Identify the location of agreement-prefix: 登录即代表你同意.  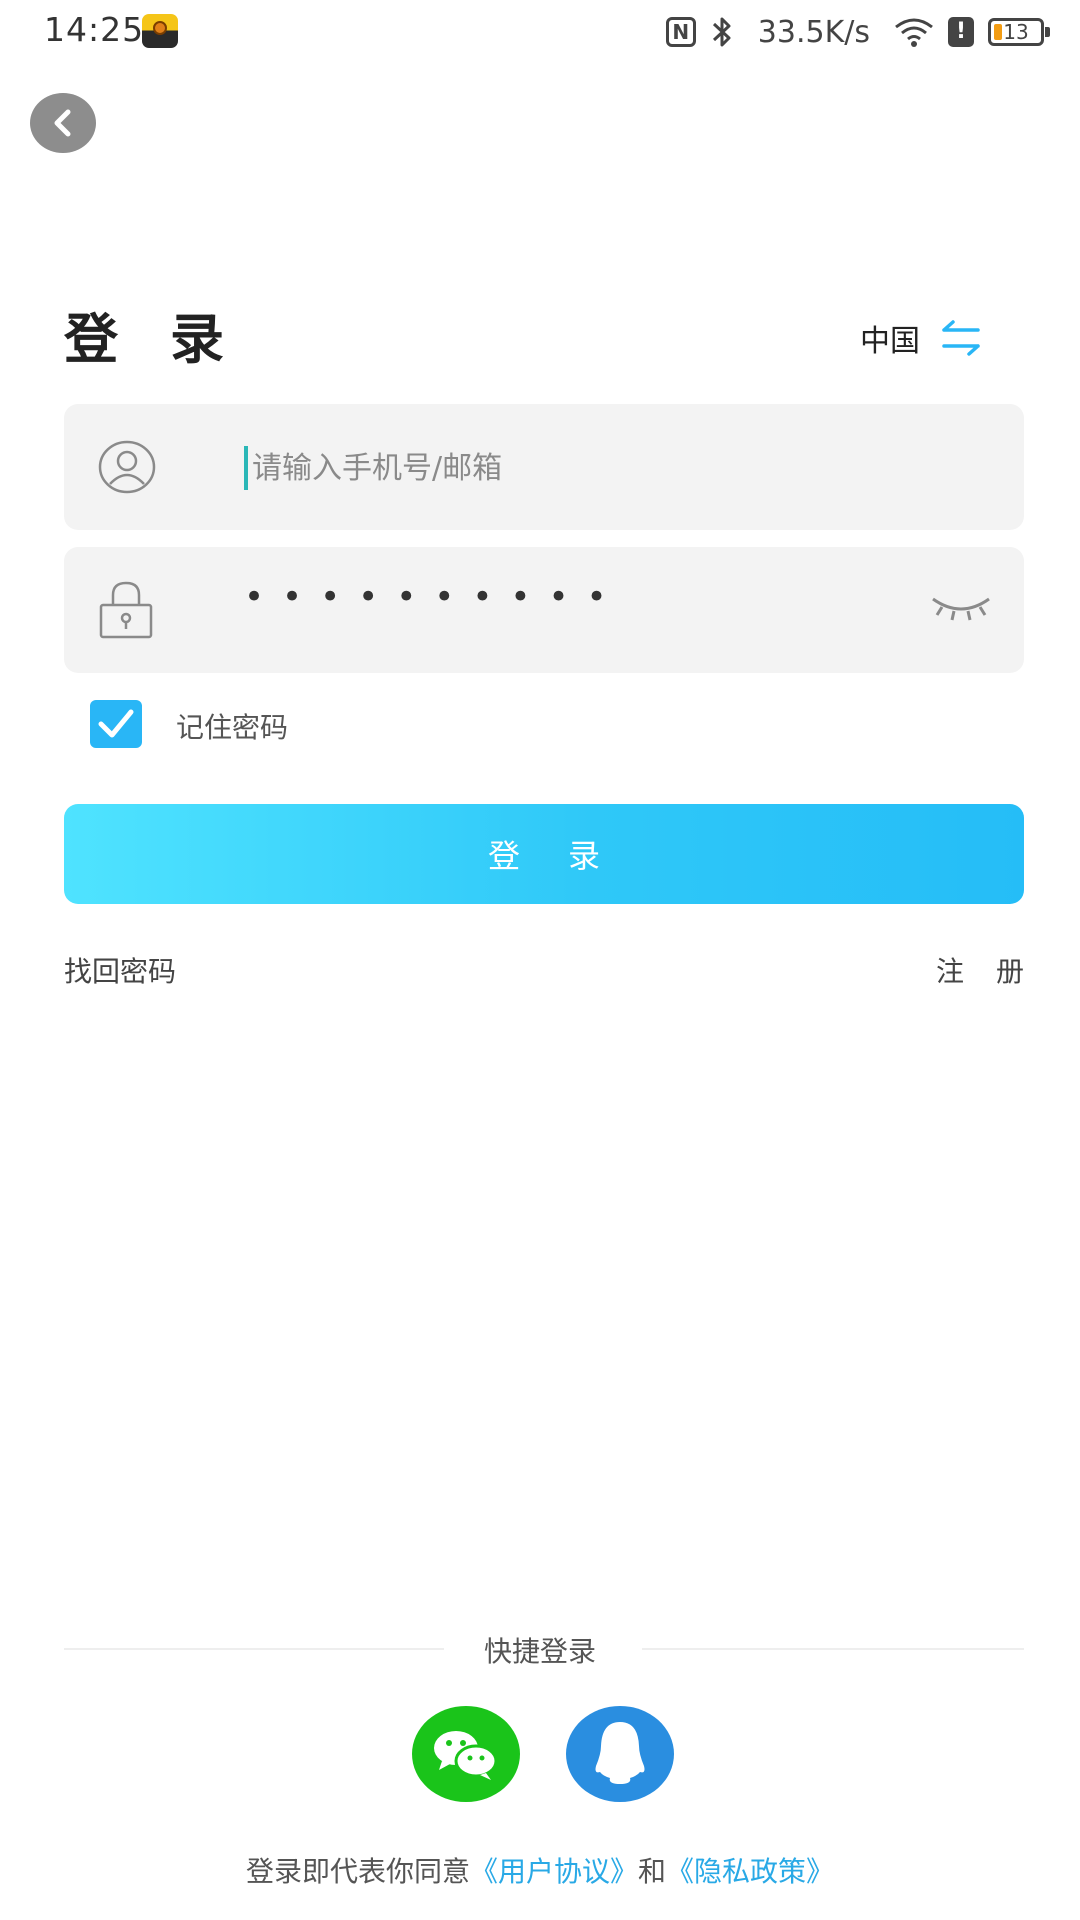
(357, 1871).